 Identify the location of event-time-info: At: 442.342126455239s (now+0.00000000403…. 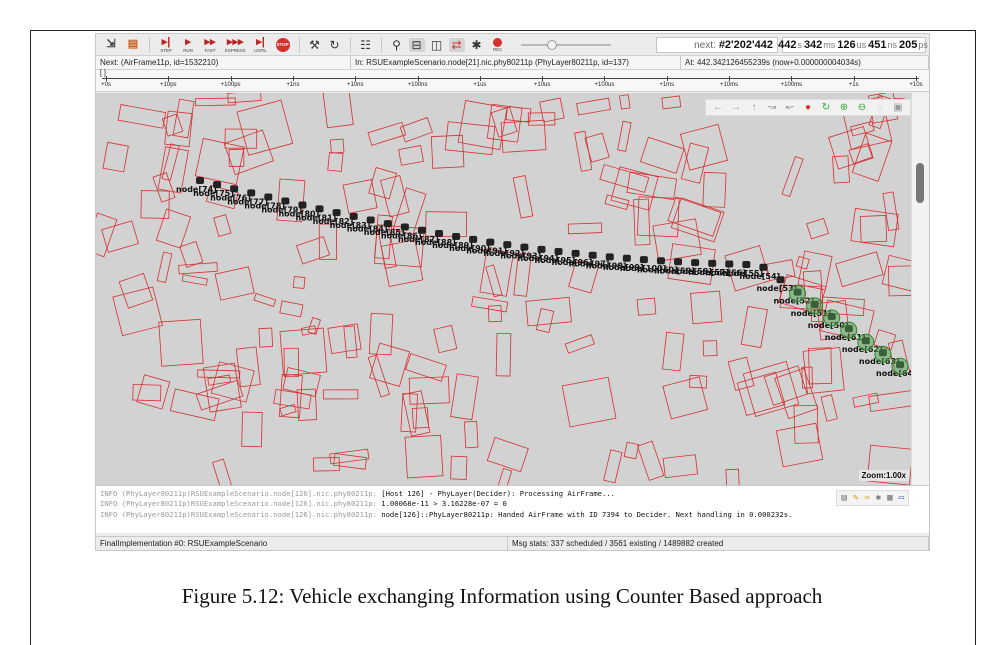
(805, 62).